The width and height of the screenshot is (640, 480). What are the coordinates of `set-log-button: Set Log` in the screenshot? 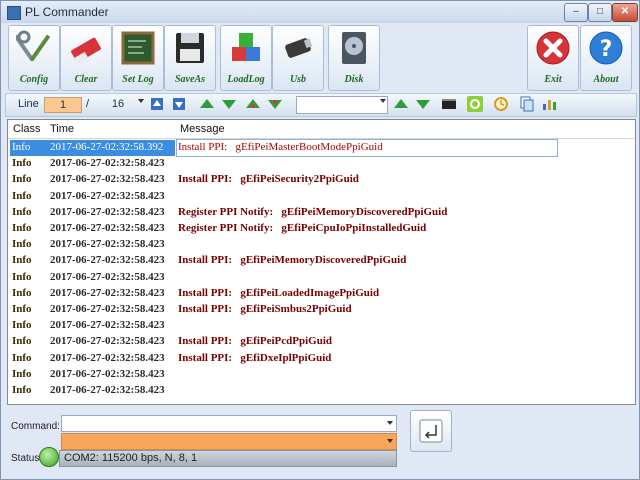 It's located at (138, 58).